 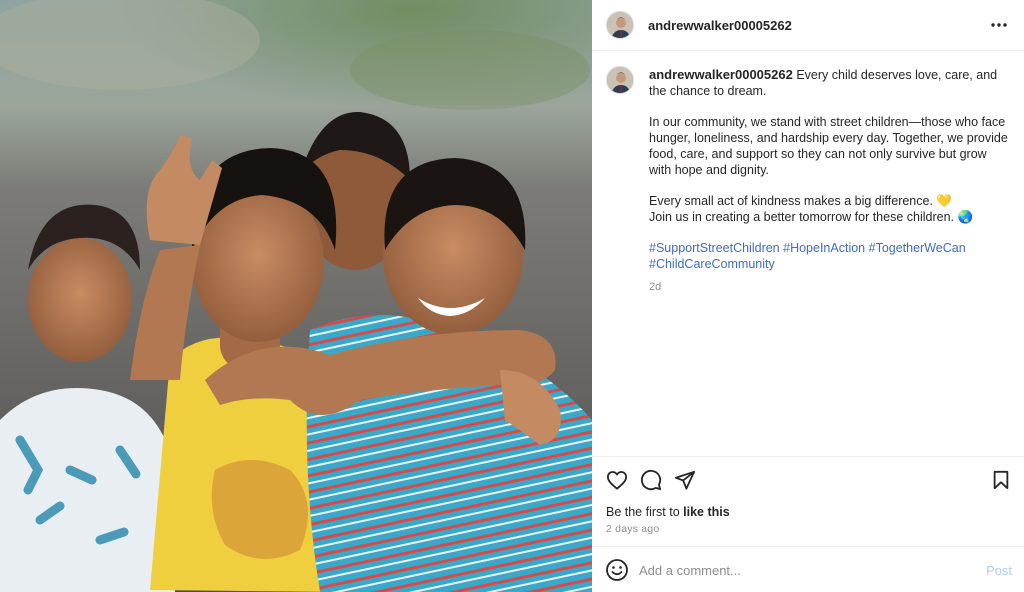 I want to click on caption-username: andrewwalker00005262, so click(x=721, y=74).